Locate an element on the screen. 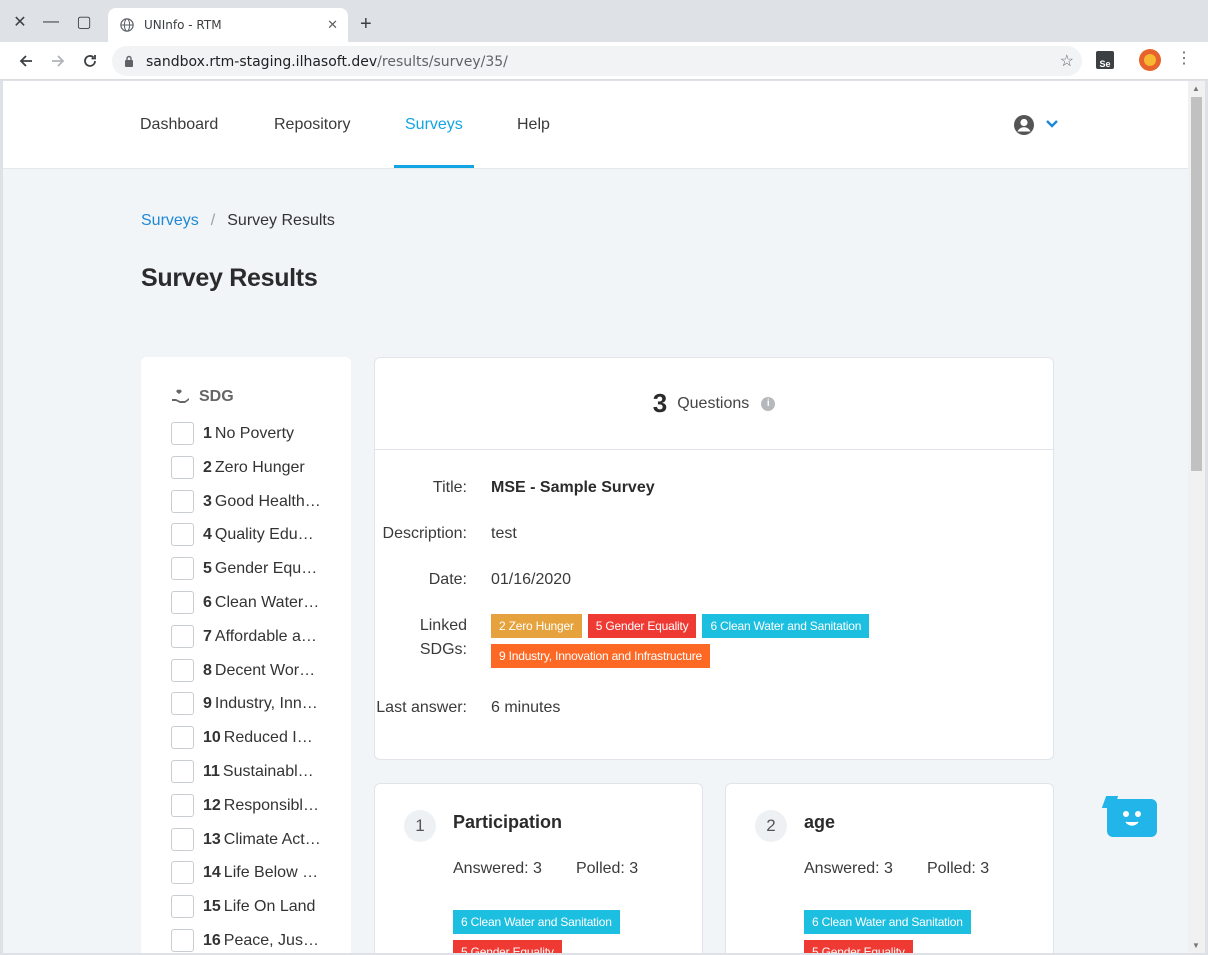 The width and height of the screenshot is (1208, 955). question-title: Participation is located at coordinates (508, 822).